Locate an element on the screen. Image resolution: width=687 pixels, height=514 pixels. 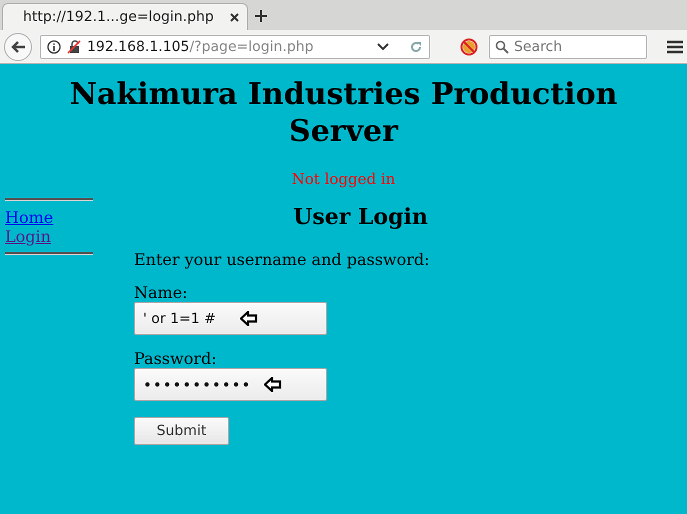
back-button is located at coordinates (18, 46).